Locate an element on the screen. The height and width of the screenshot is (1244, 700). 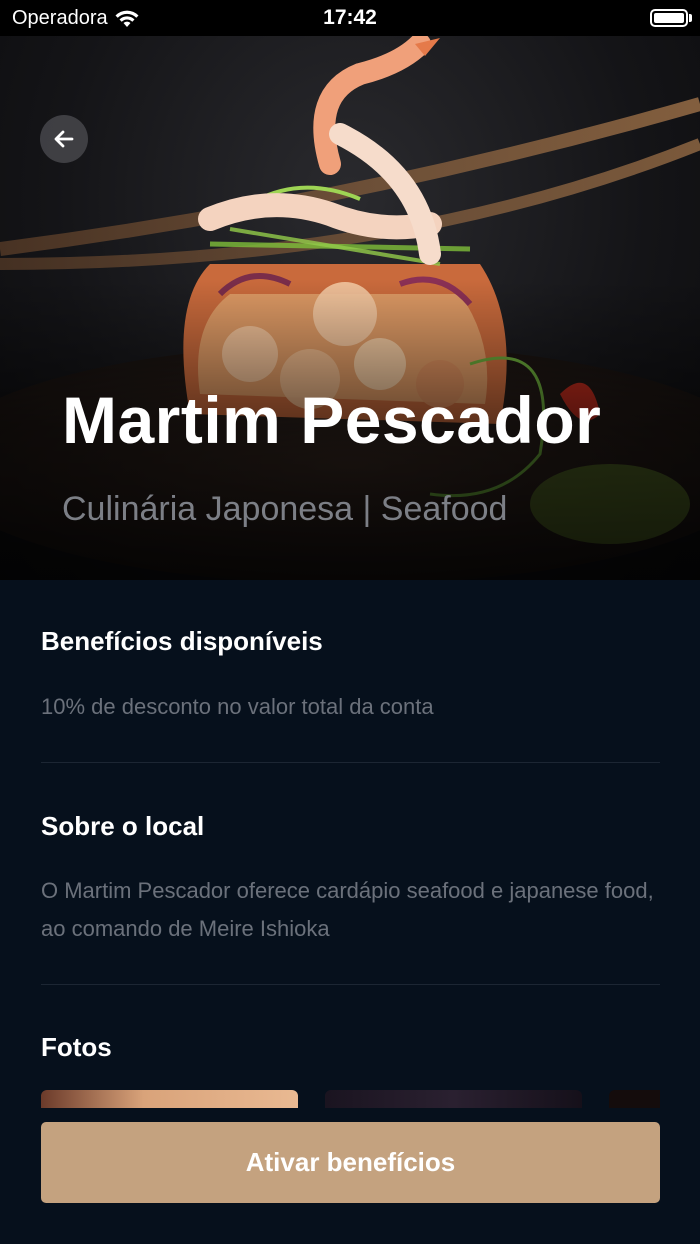
benefits-text: 10% de desconto no valor total da conta is located at coordinates (237, 706).